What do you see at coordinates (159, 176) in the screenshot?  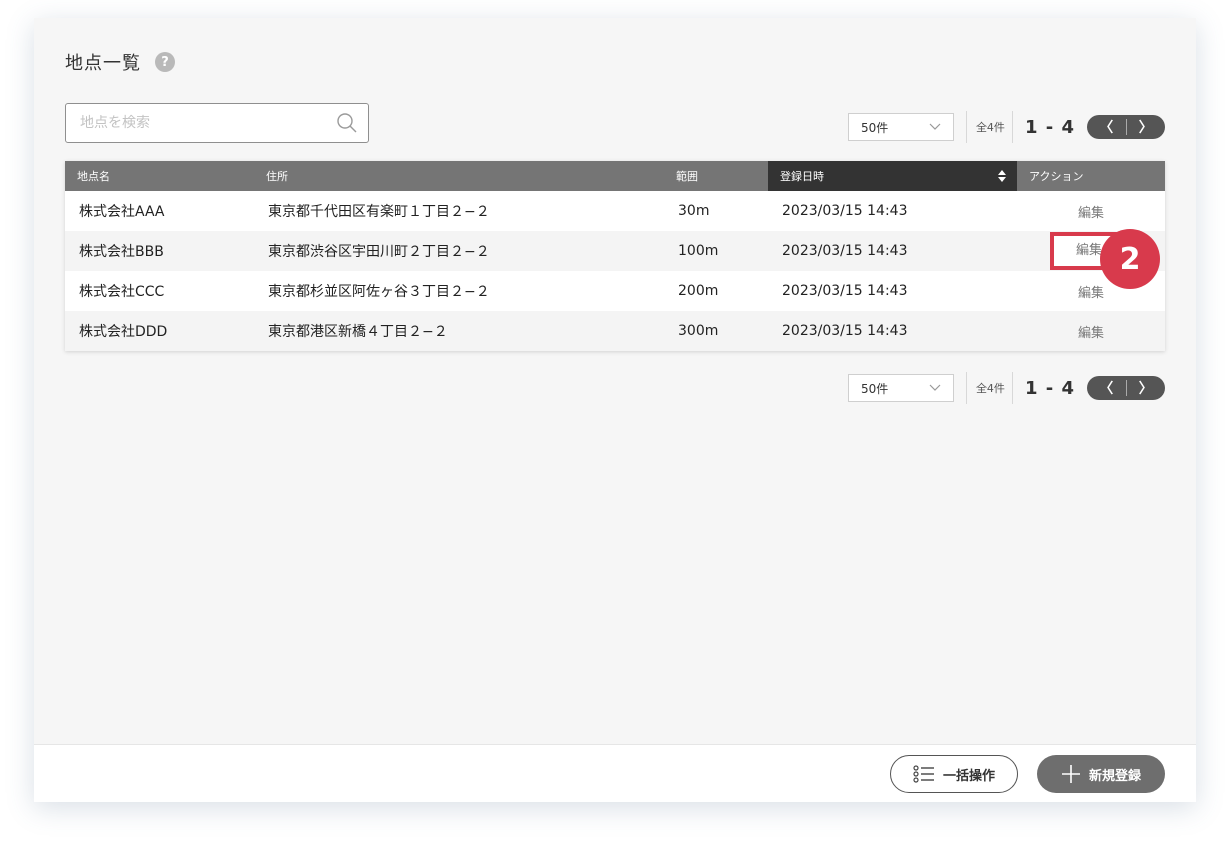 I see `column-header-name: 地点名` at bounding box center [159, 176].